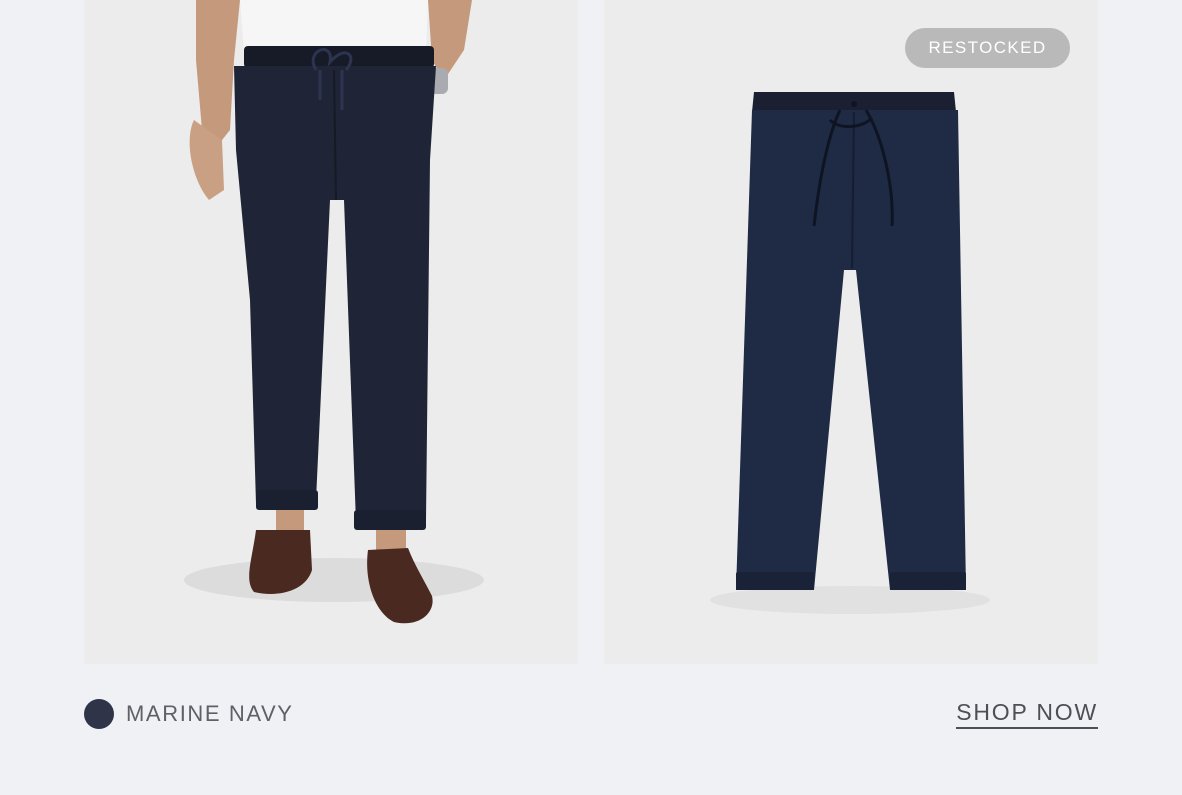 The height and width of the screenshot is (795, 1182). What do you see at coordinates (99, 714) in the screenshot?
I see `color-swatch` at bounding box center [99, 714].